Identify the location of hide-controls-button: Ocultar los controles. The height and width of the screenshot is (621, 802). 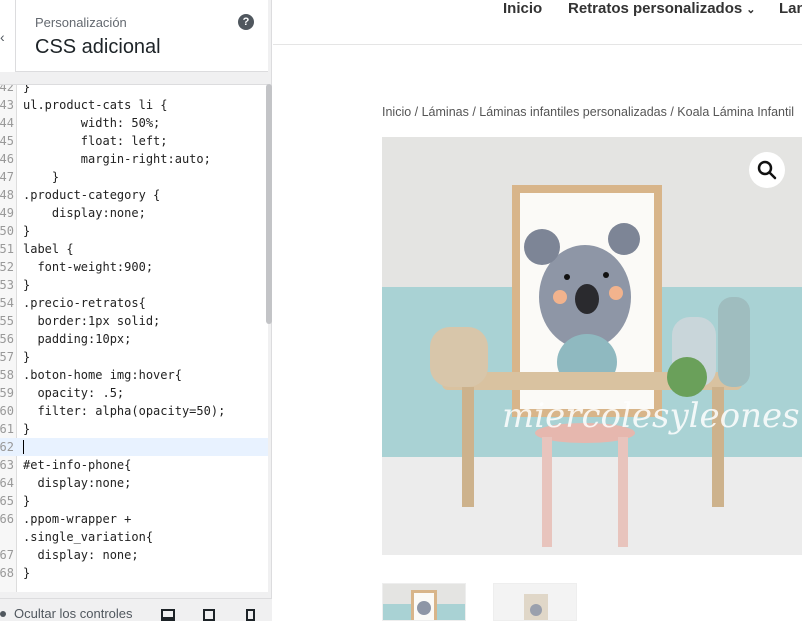
(73, 613).